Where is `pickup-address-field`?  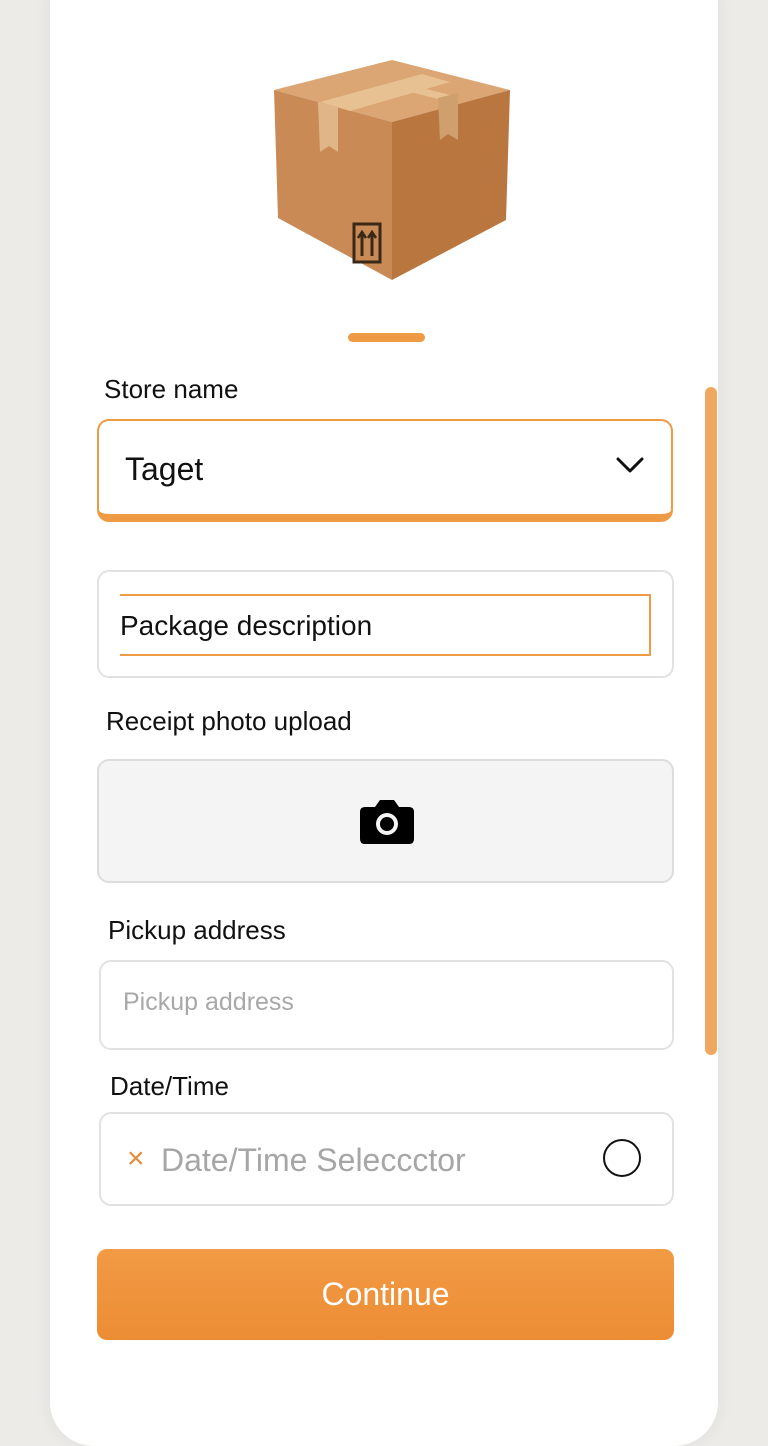
pickup-address-field is located at coordinates (386, 1005).